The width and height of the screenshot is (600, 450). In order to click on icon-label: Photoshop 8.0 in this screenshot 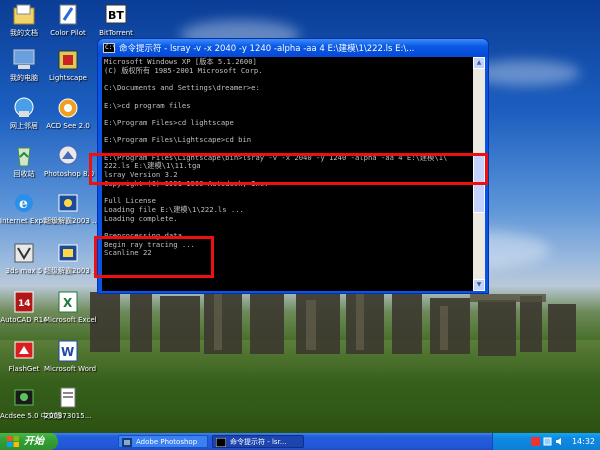, I will do `click(69, 174)`.